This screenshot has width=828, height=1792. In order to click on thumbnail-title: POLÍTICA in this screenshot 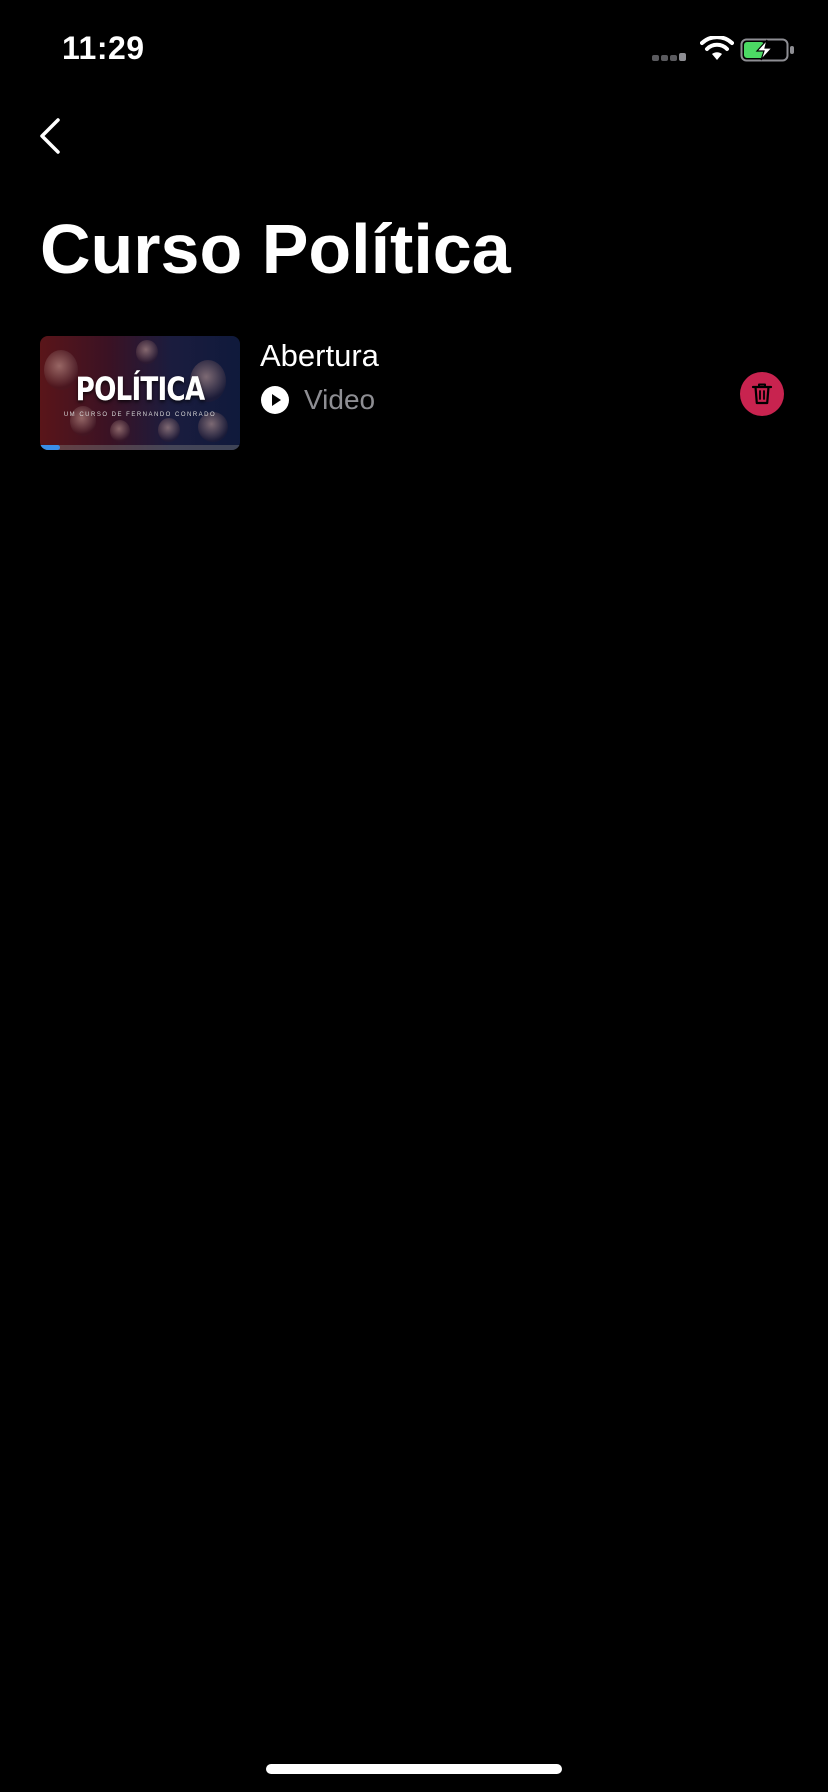, I will do `click(140, 389)`.